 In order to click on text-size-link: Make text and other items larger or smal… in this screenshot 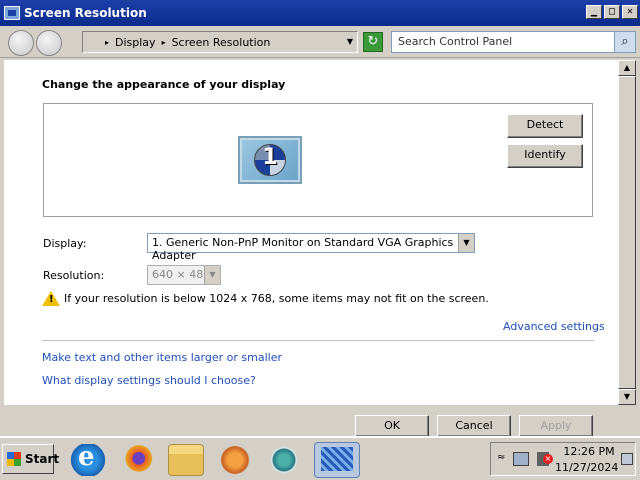, I will do `click(162, 357)`.